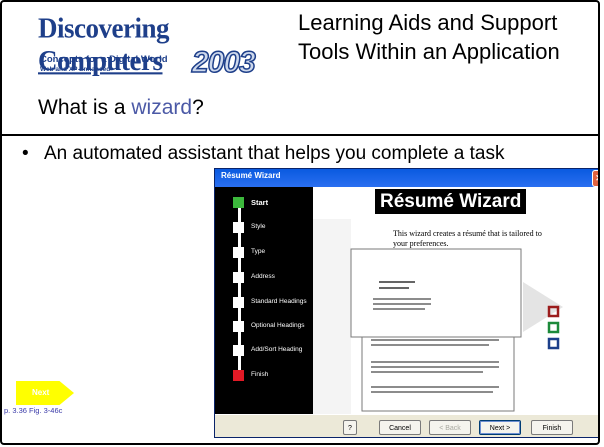 Image resolution: width=604 pixels, height=447 pixels. What do you see at coordinates (258, 226) in the screenshot?
I see `step-label: Style` at bounding box center [258, 226].